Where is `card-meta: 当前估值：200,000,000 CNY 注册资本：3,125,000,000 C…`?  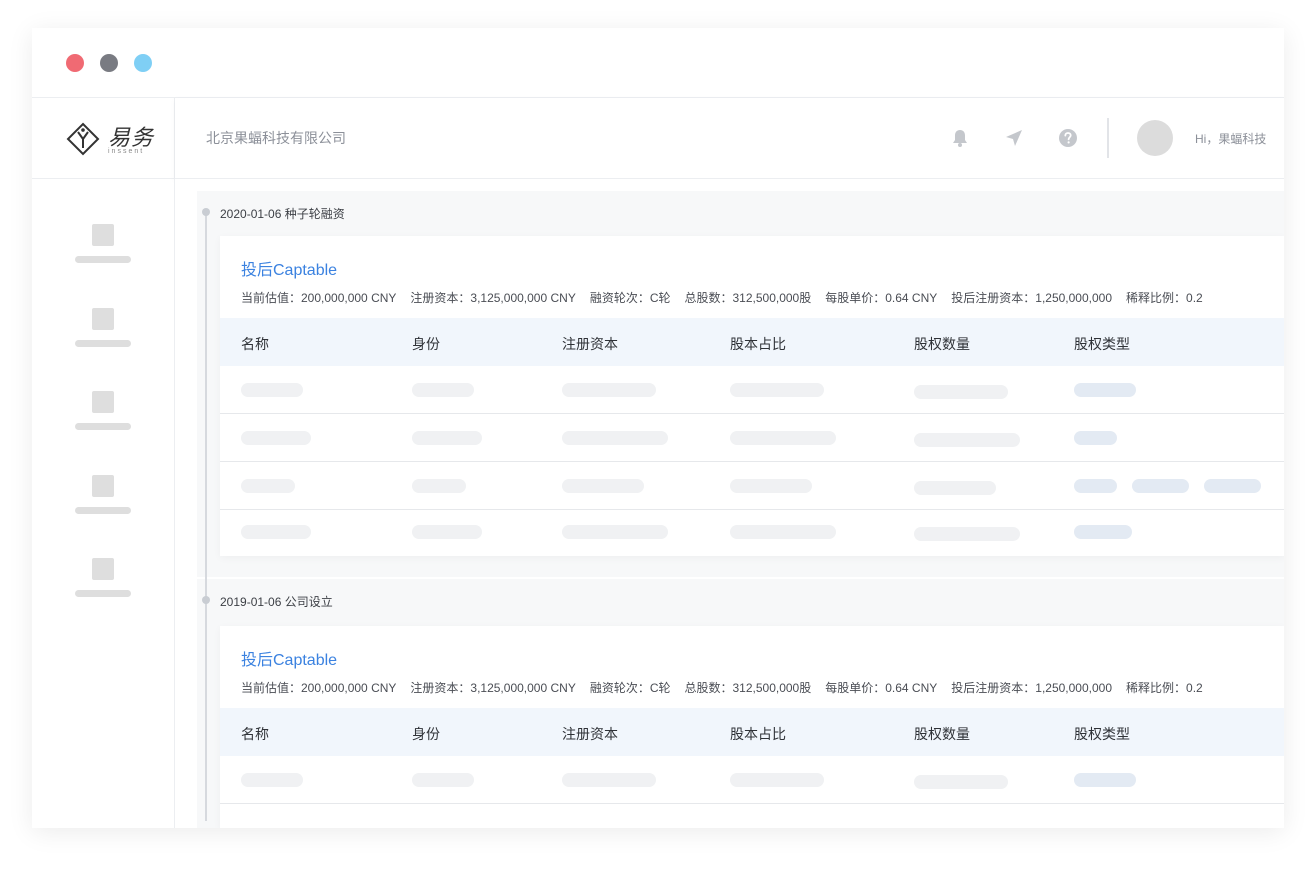
card-meta: 当前估值：200,000,000 CNY 注册资本：3,125,000,000 C… is located at coordinates (729, 687).